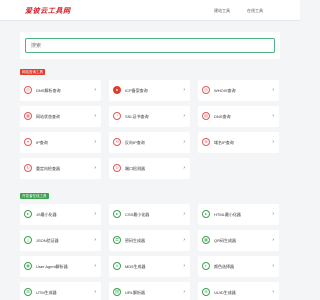 The image size is (320, 300). I want to click on tool-card: ▸ JS最小化器 ›, so click(60, 214).